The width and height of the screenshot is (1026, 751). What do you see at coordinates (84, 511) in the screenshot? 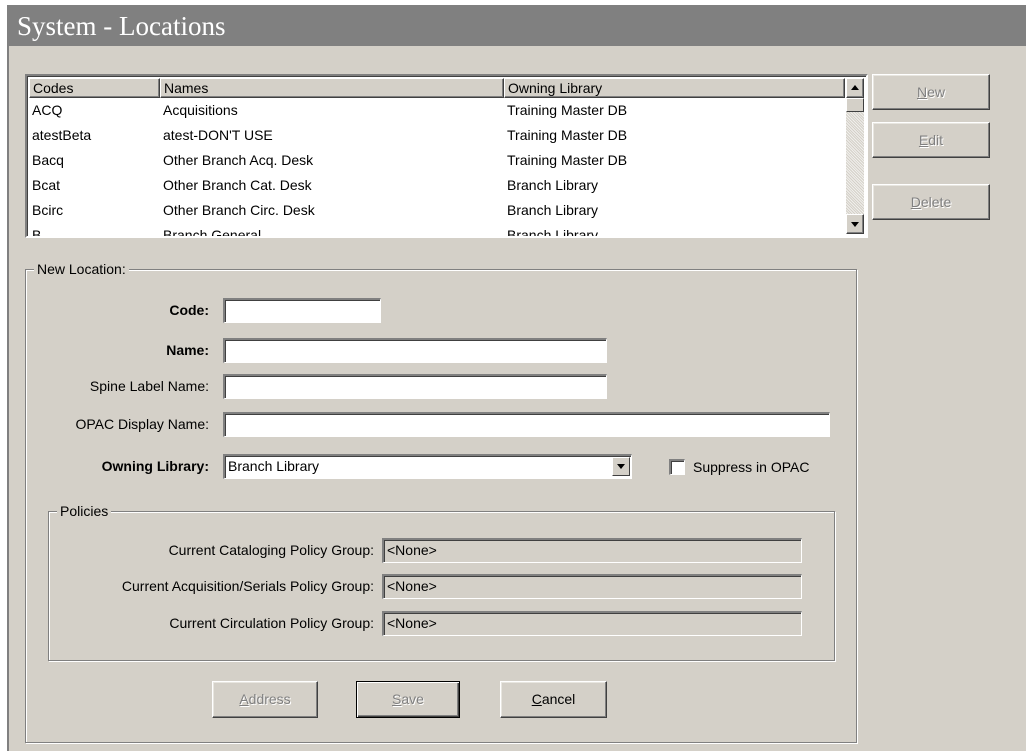
I see `policies-group-label: Policies` at bounding box center [84, 511].